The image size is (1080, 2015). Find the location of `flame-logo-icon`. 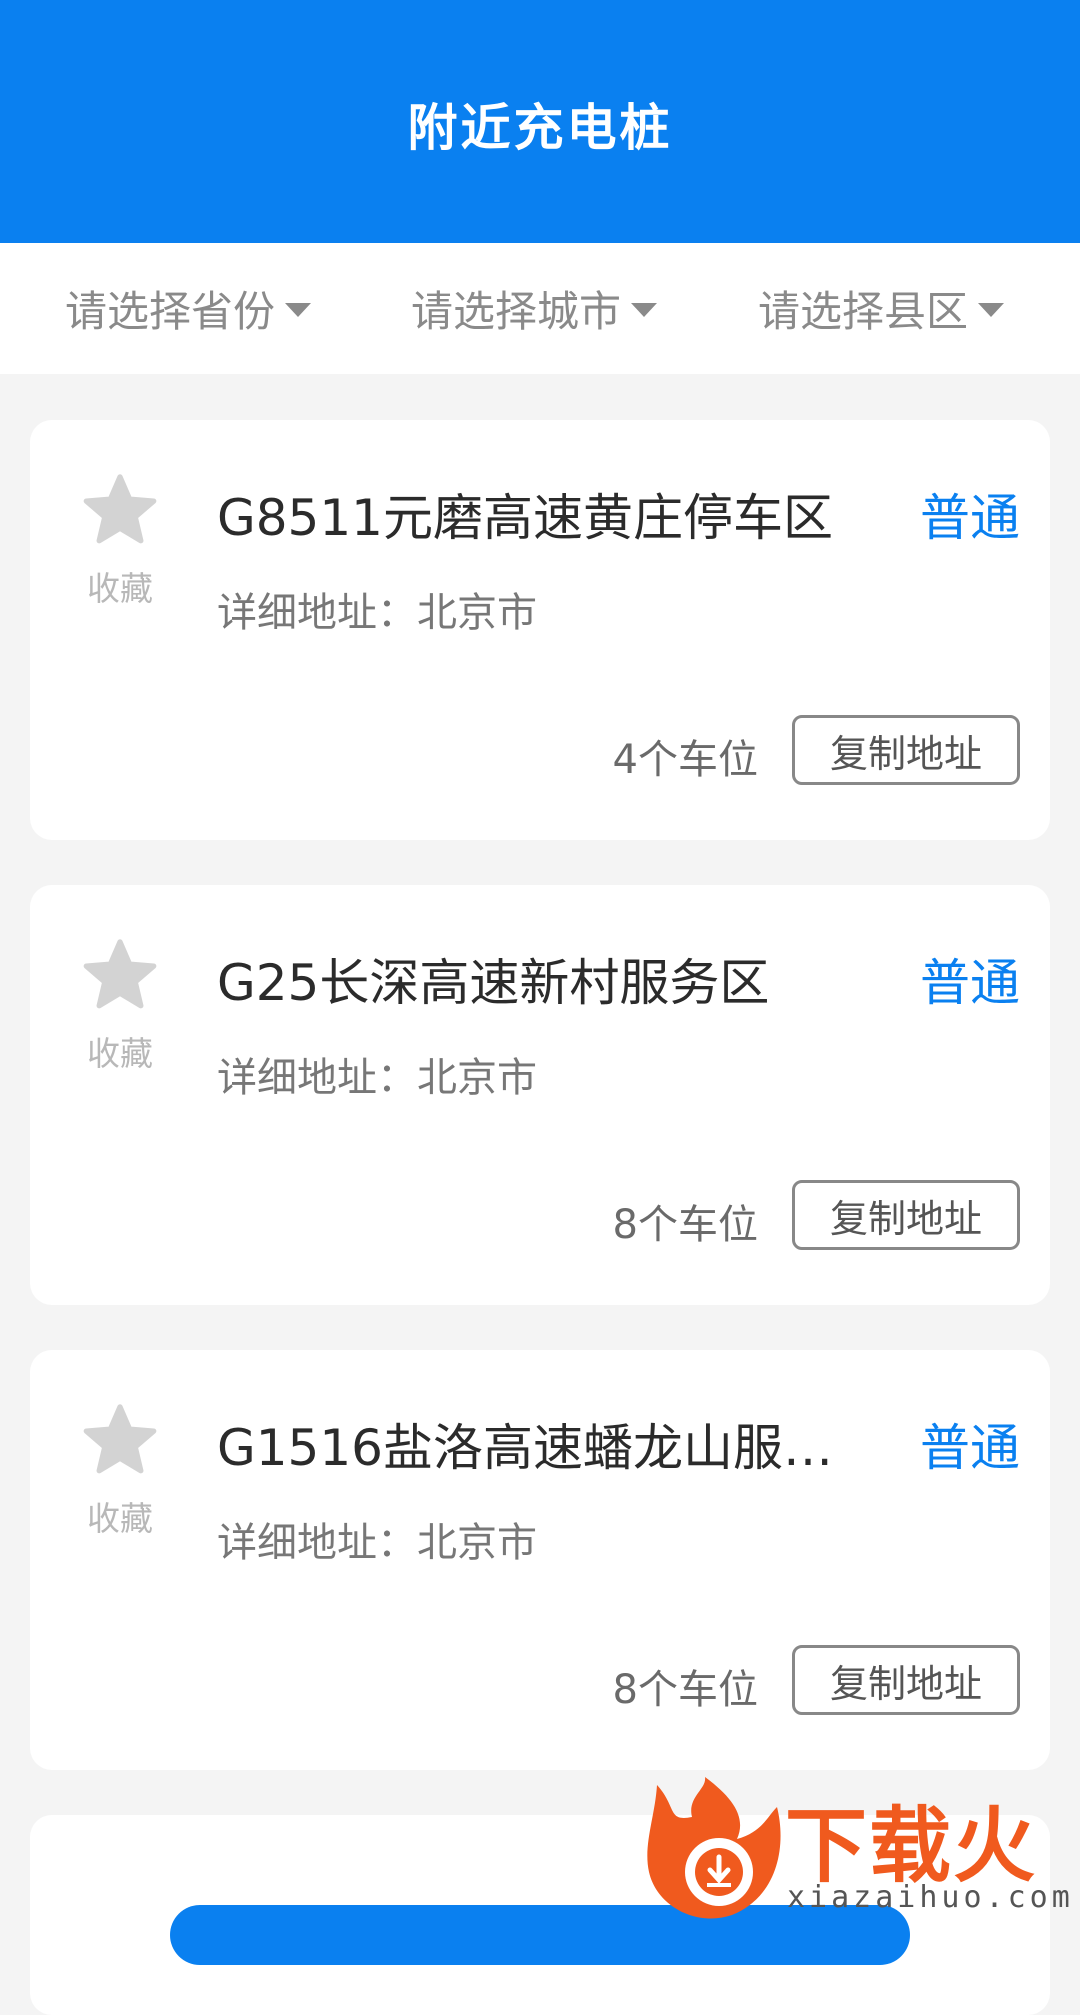

flame-logo-icon is located at coordinates (714, 1848).